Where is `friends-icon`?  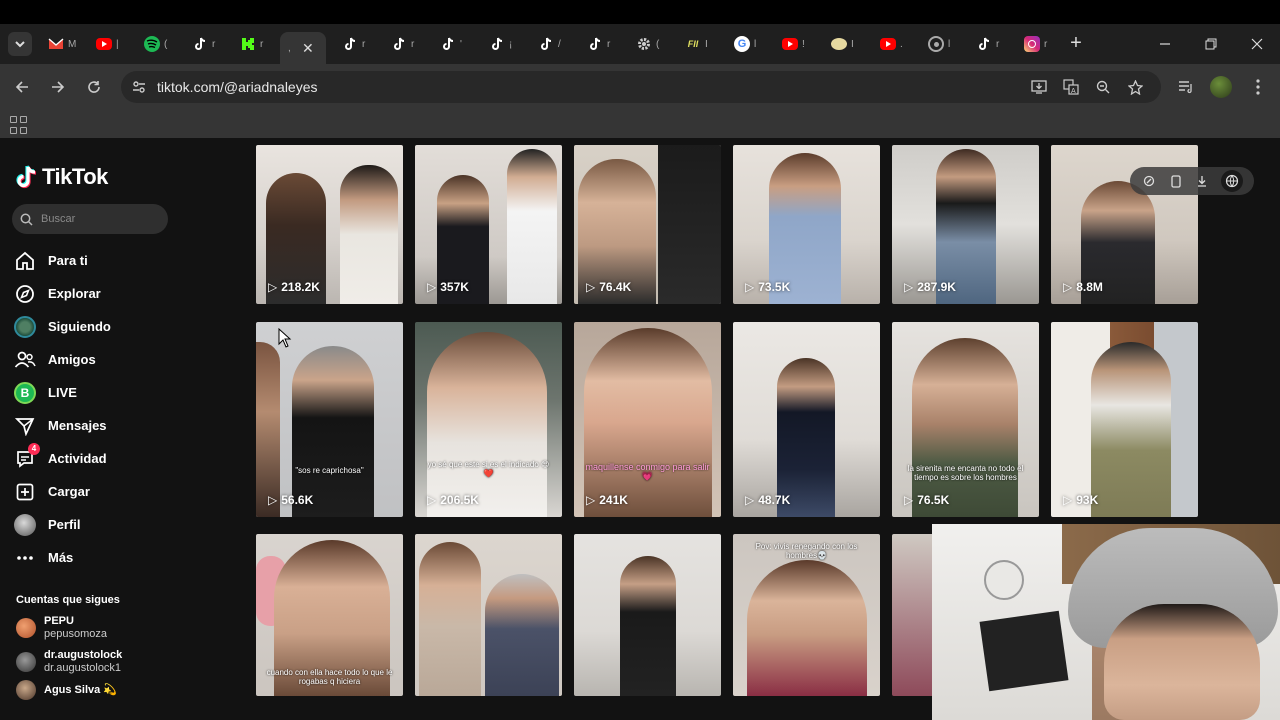
friends-icon is located at coordinates (25, 360).